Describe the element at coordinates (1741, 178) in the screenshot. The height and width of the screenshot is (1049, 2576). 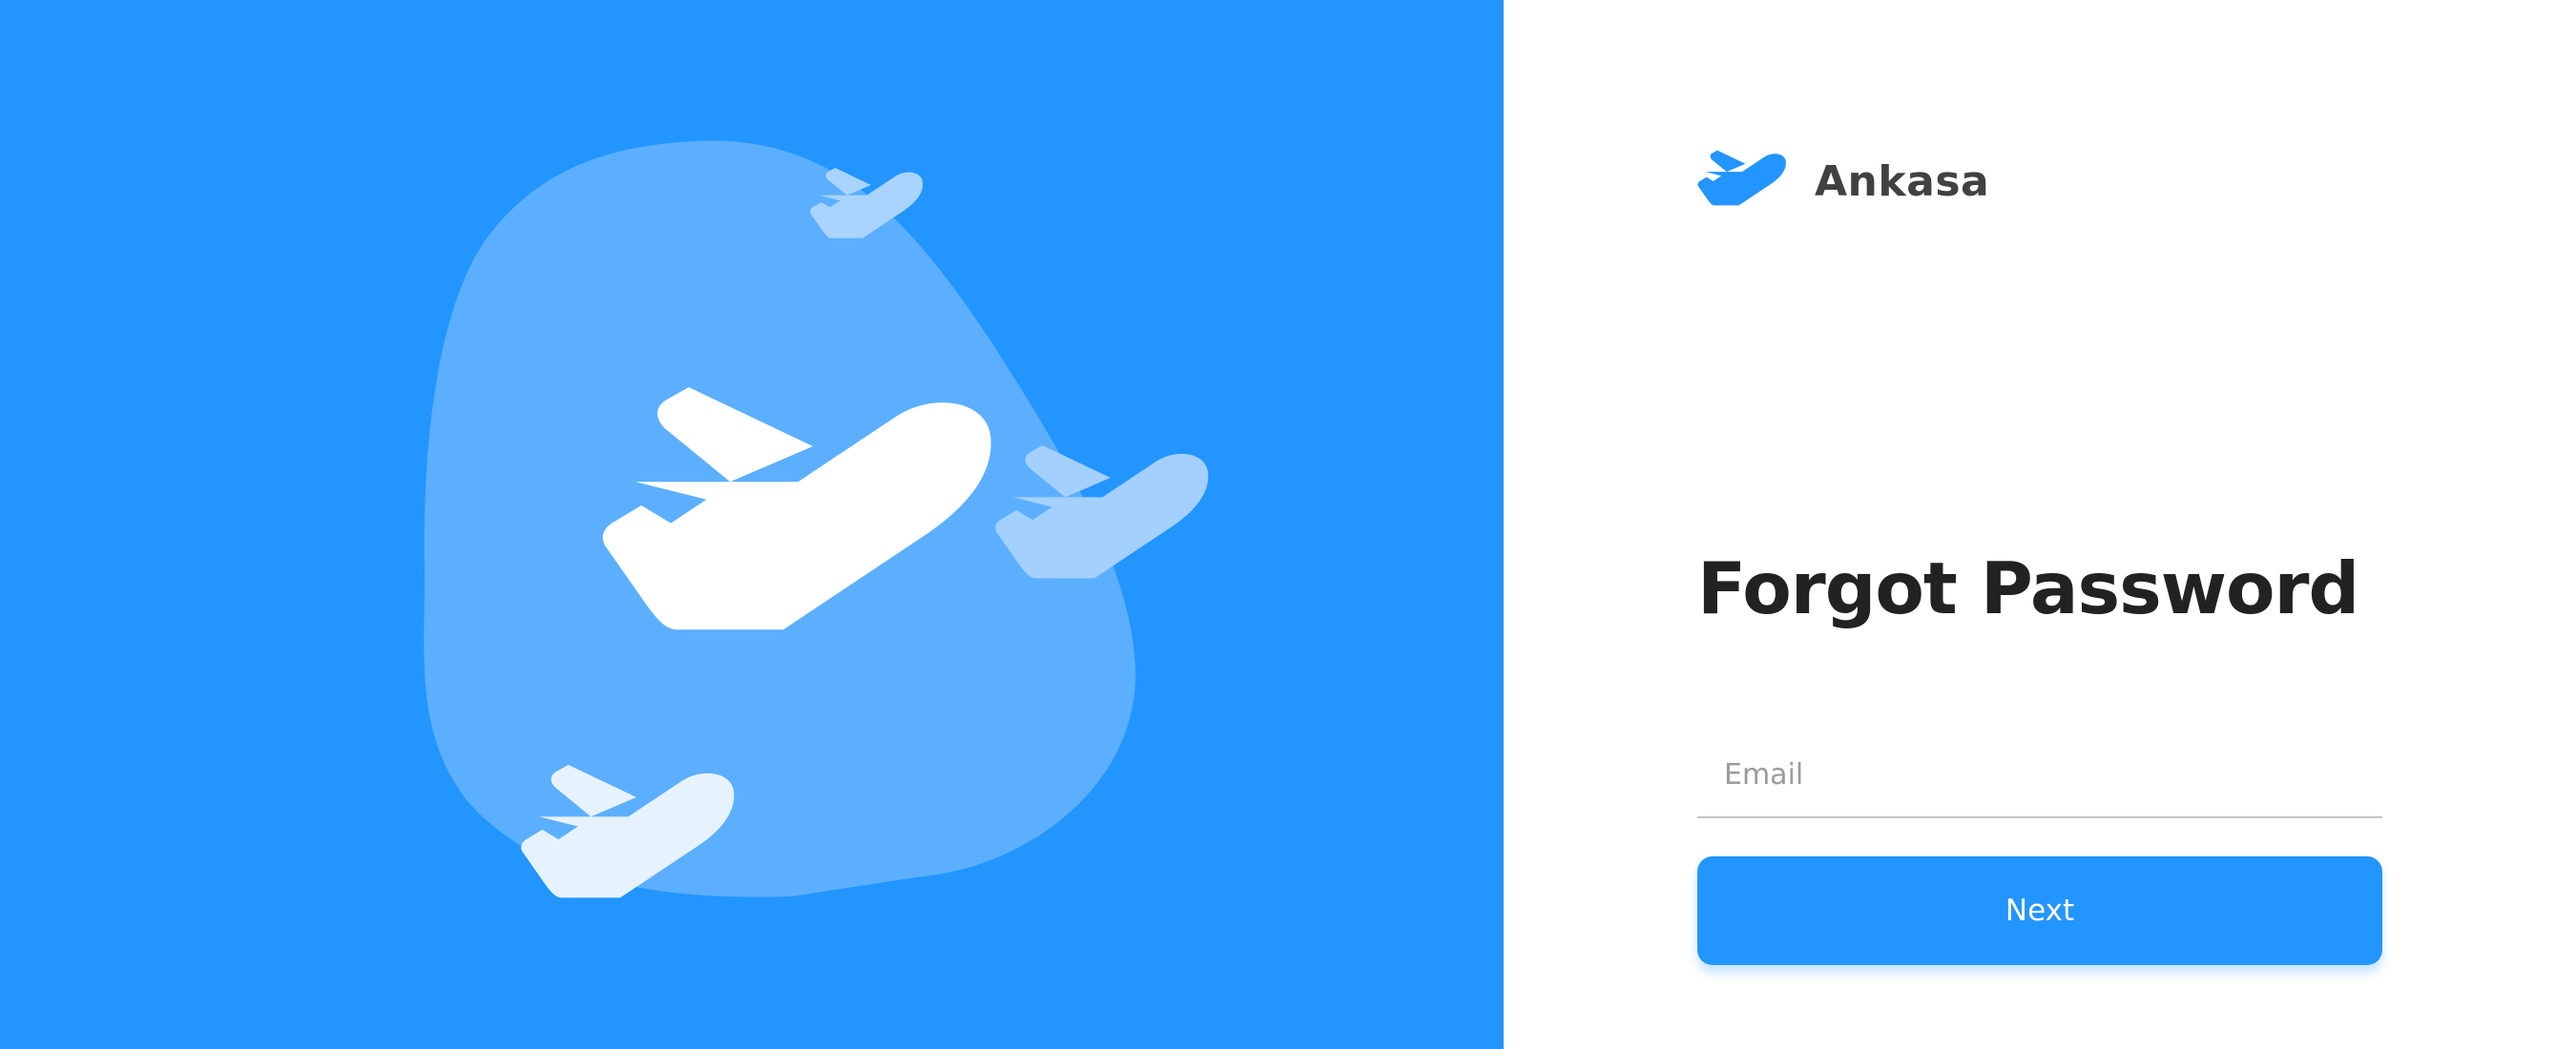
I see `plane-icon` at that location.